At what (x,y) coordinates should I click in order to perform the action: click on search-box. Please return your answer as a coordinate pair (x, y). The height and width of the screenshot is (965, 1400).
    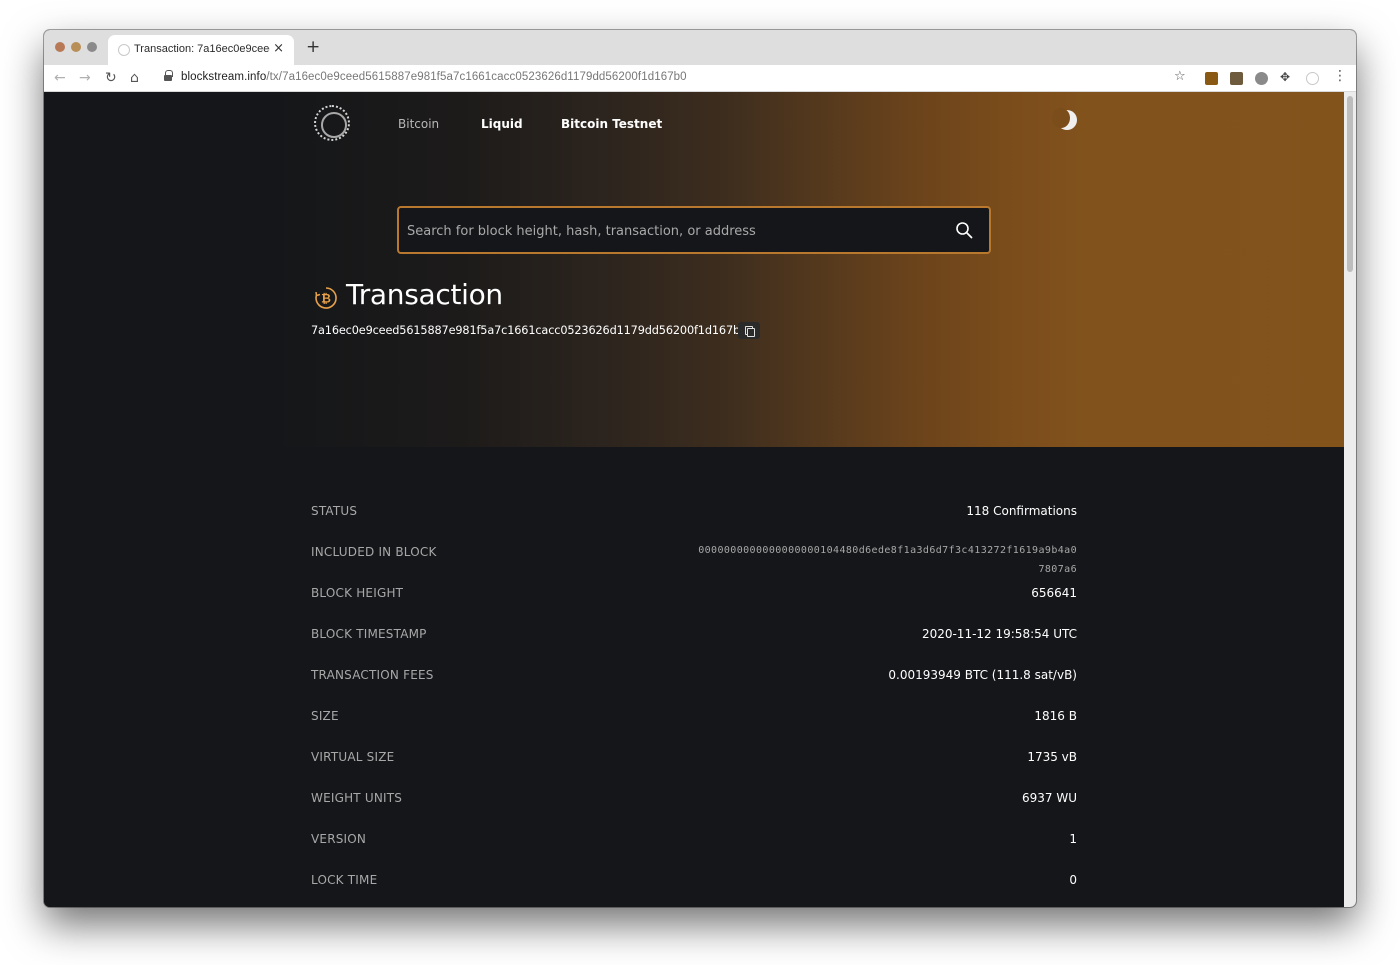
    Looking at the image, I should click on (694, 230).